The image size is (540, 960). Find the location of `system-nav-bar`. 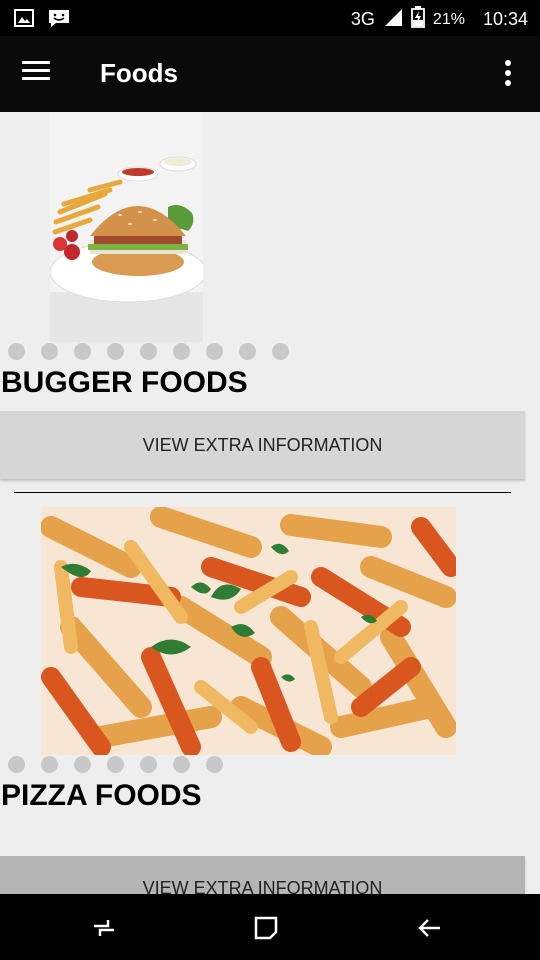

system-nav-bar is located at coordinates (270, 927).